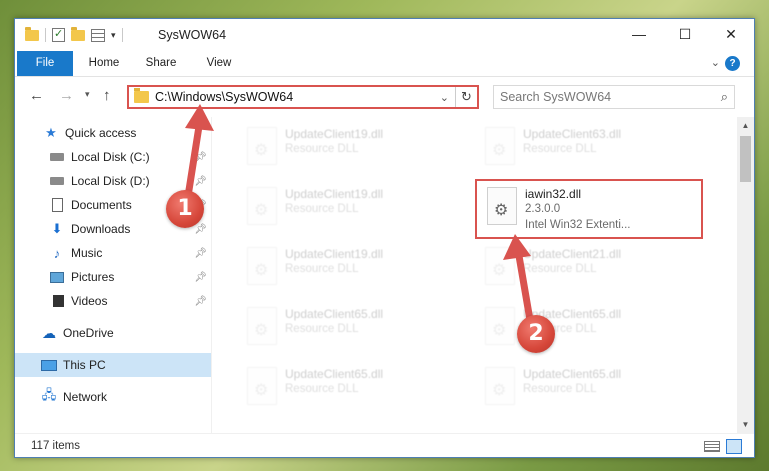  What do you see at coordinates (113, 181) in the screenshot?
I see `sidebar-item-local-disk-d: Local Disk (D:) 📌︎` at bounding box center [113, 181].